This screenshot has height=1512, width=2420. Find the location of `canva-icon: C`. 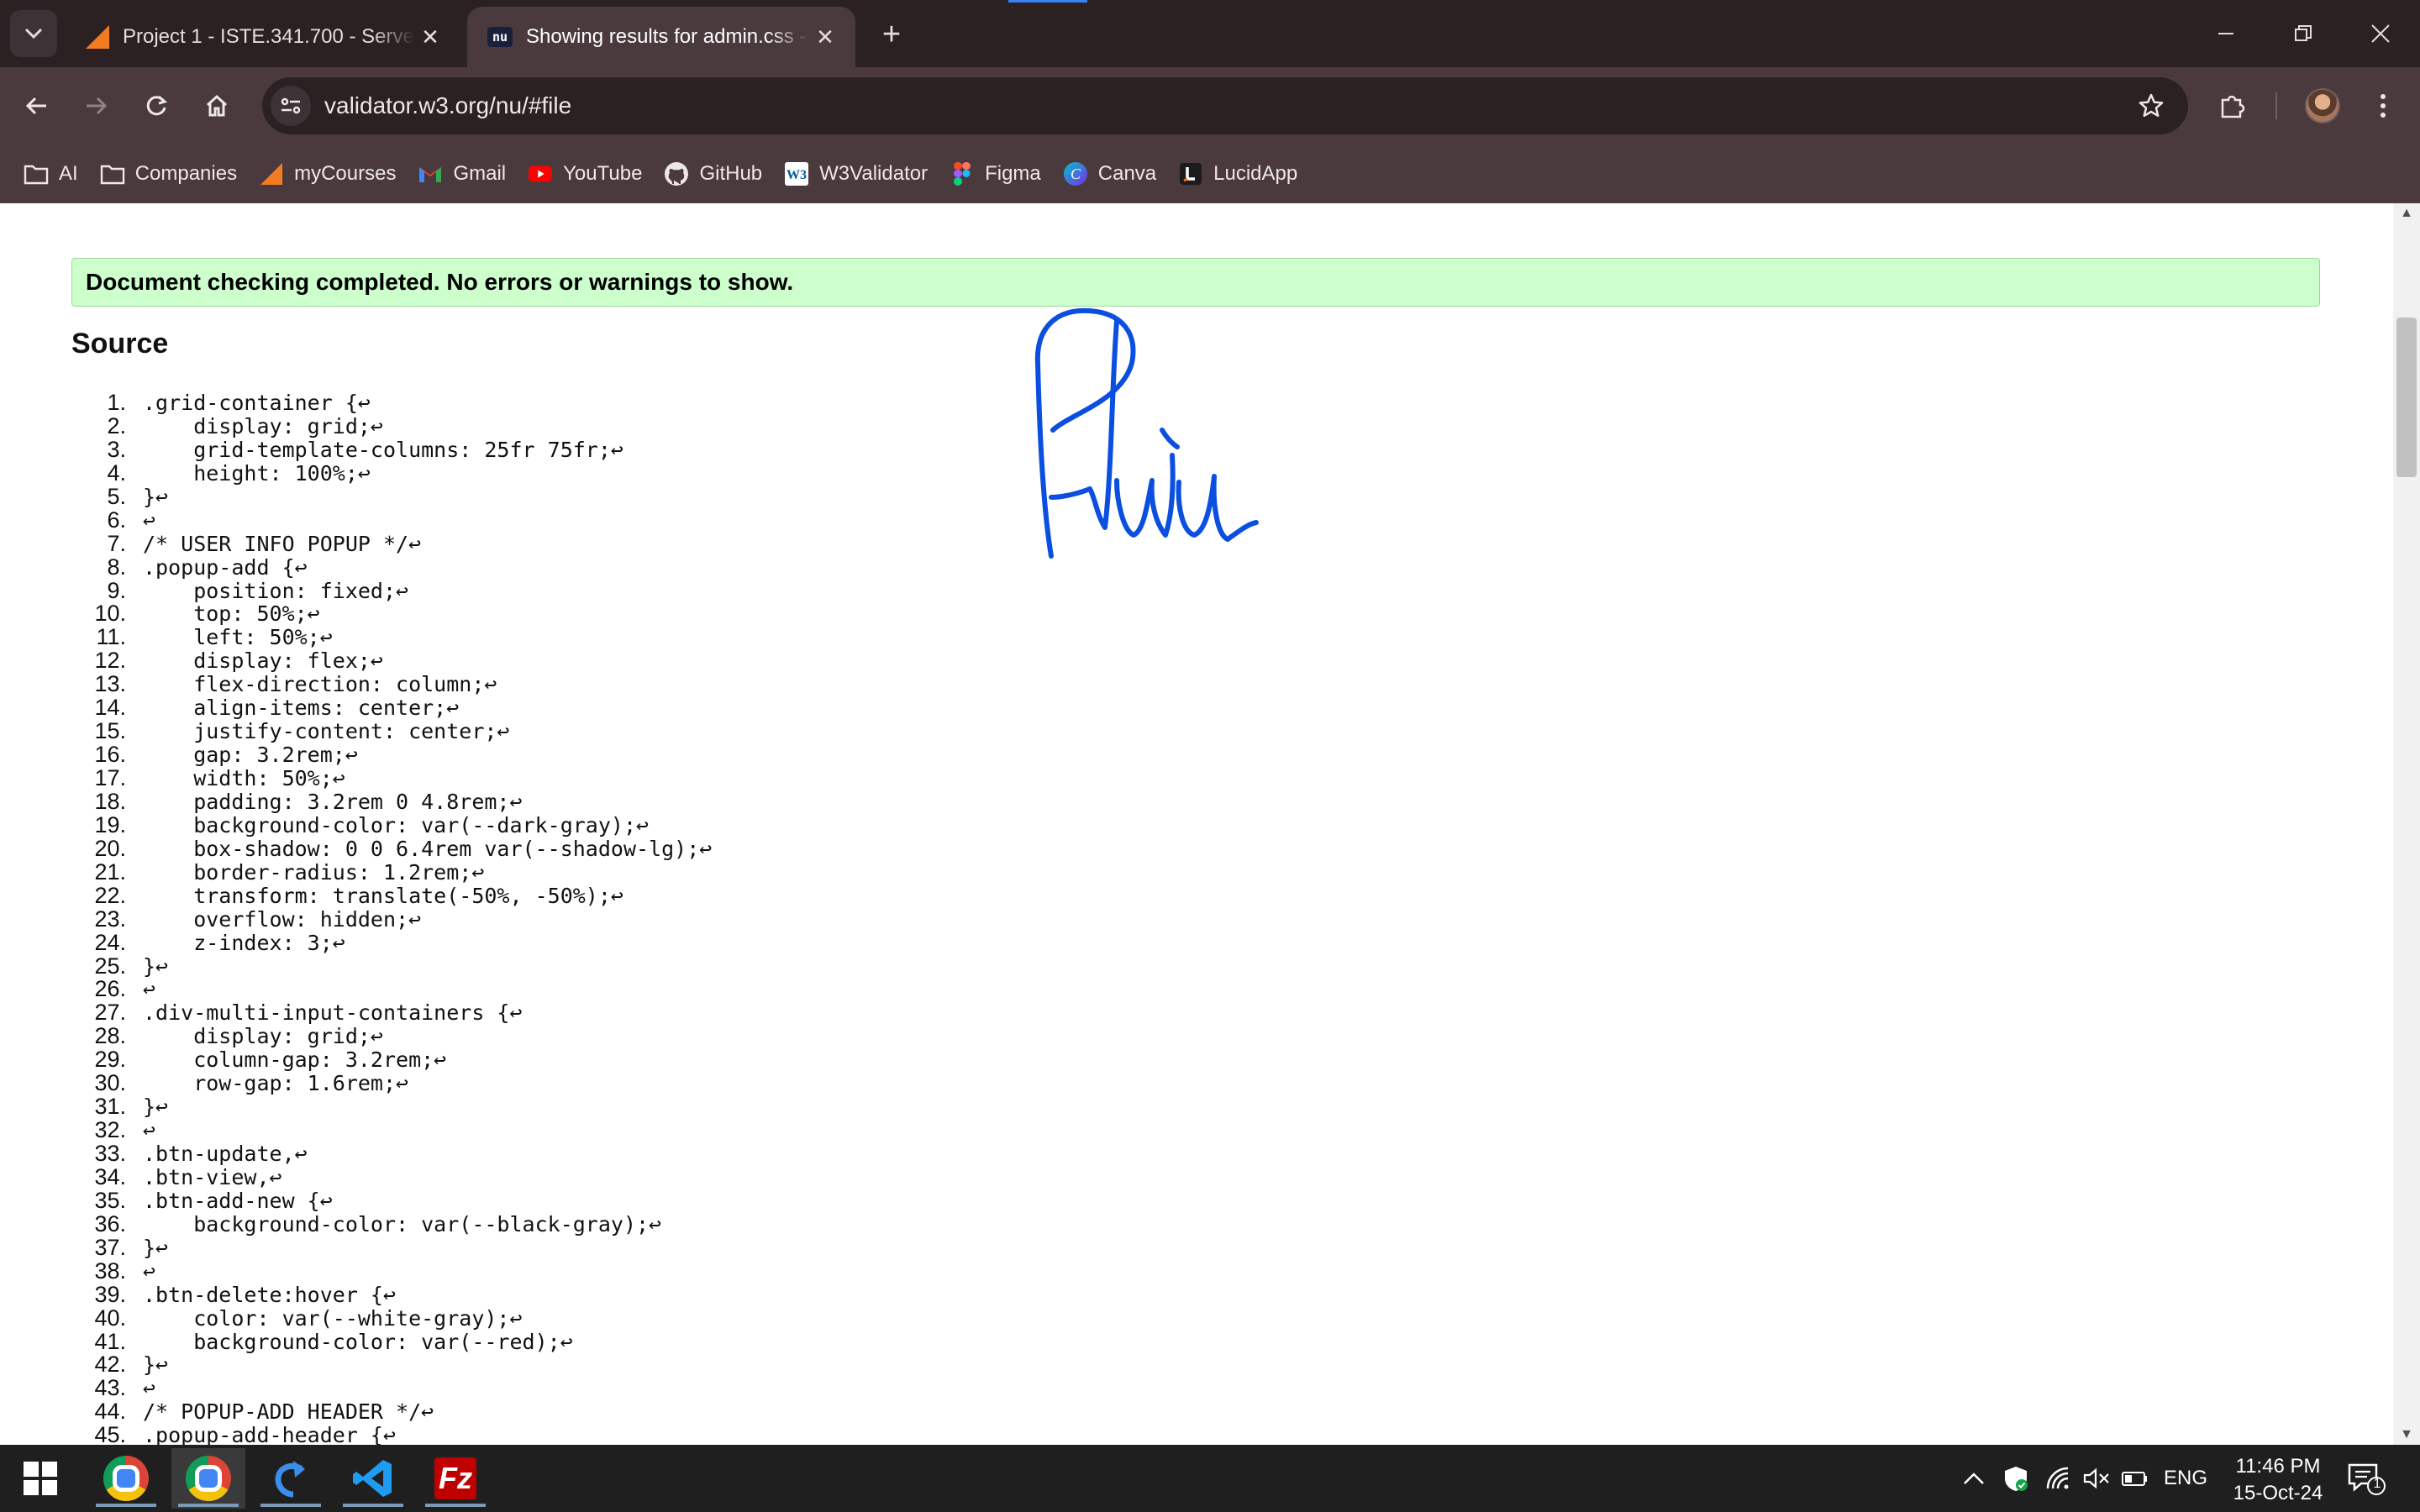

canva-icon: C is located at coordinates (1075, 173).